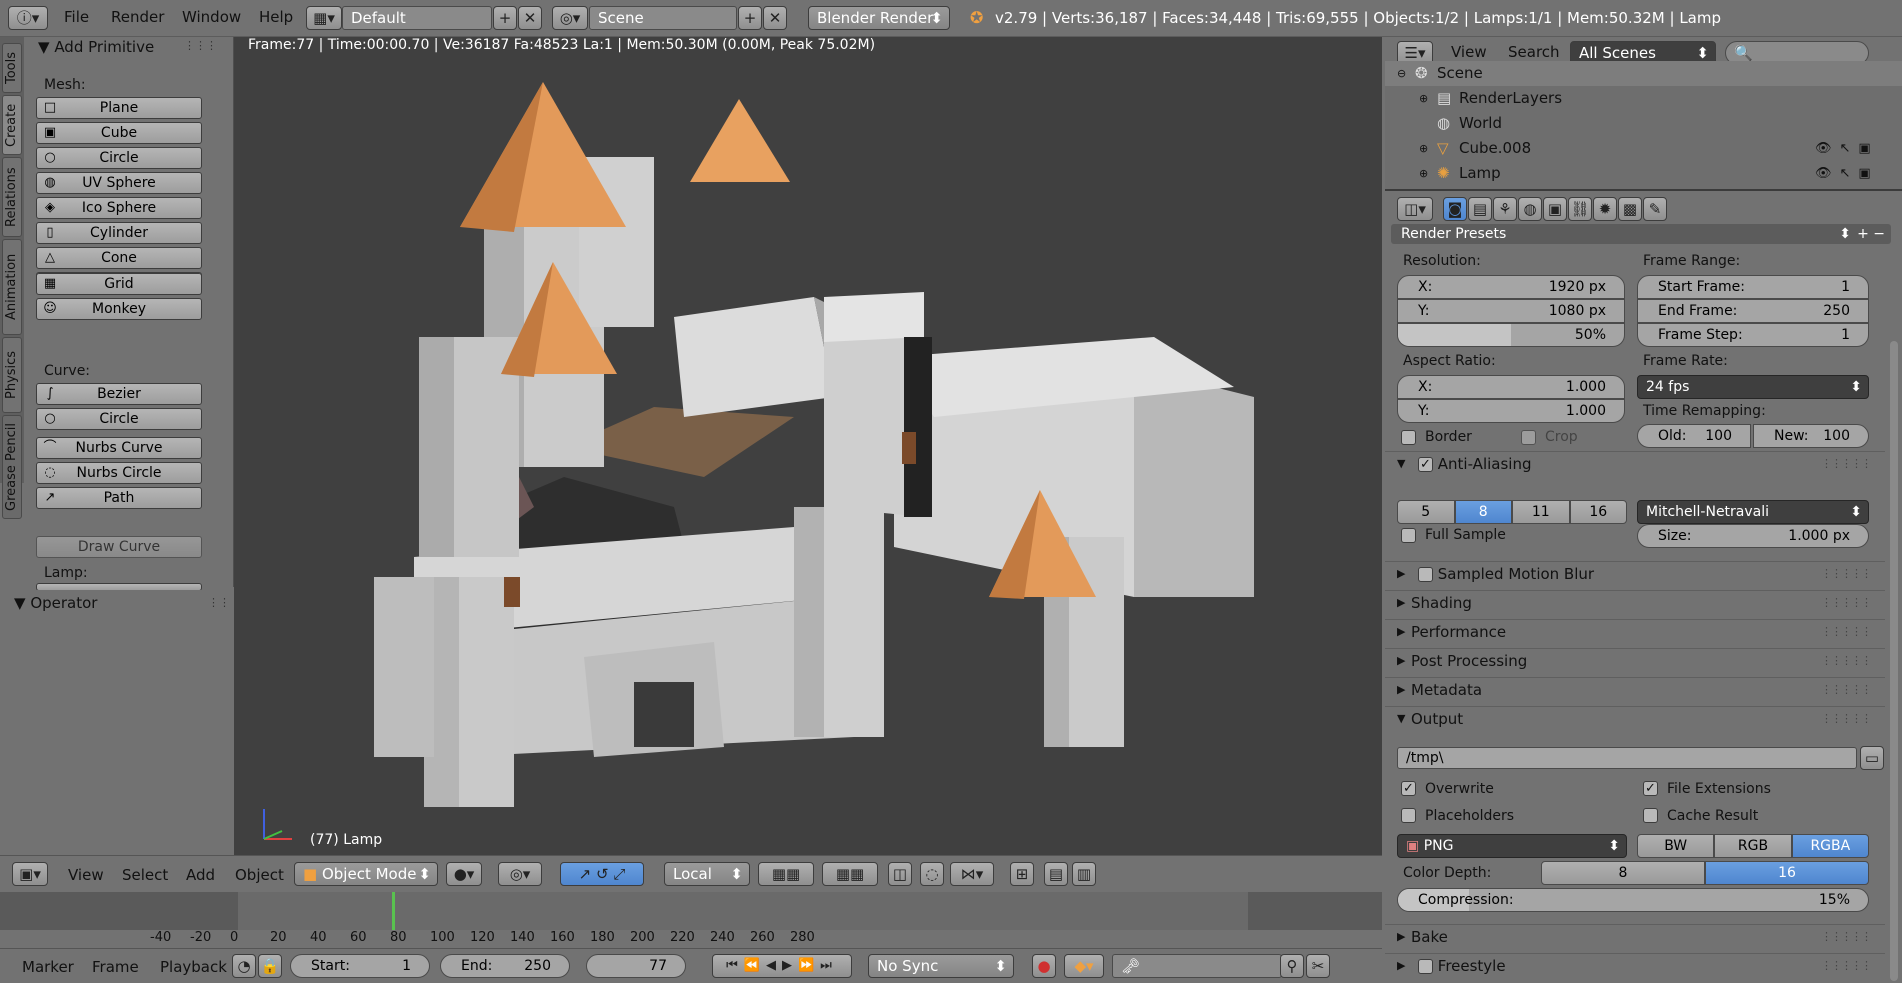  Describe the element at coordinates (115, 967) in the screenshot. I see `menu-frame: Frame` at that location.